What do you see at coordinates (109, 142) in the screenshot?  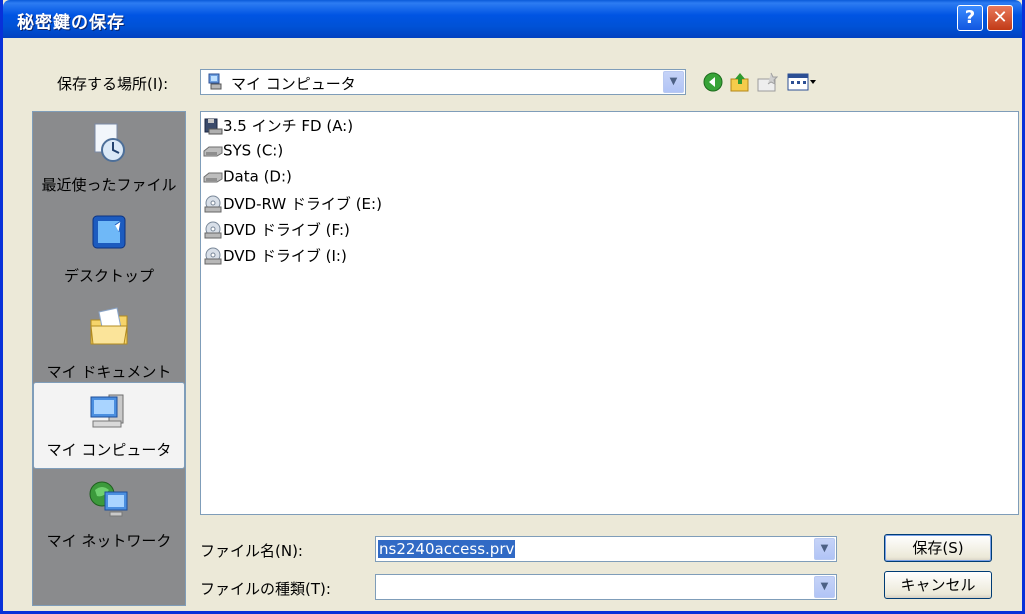 I see `recent-files-icon` at bounding box center [109, 142].